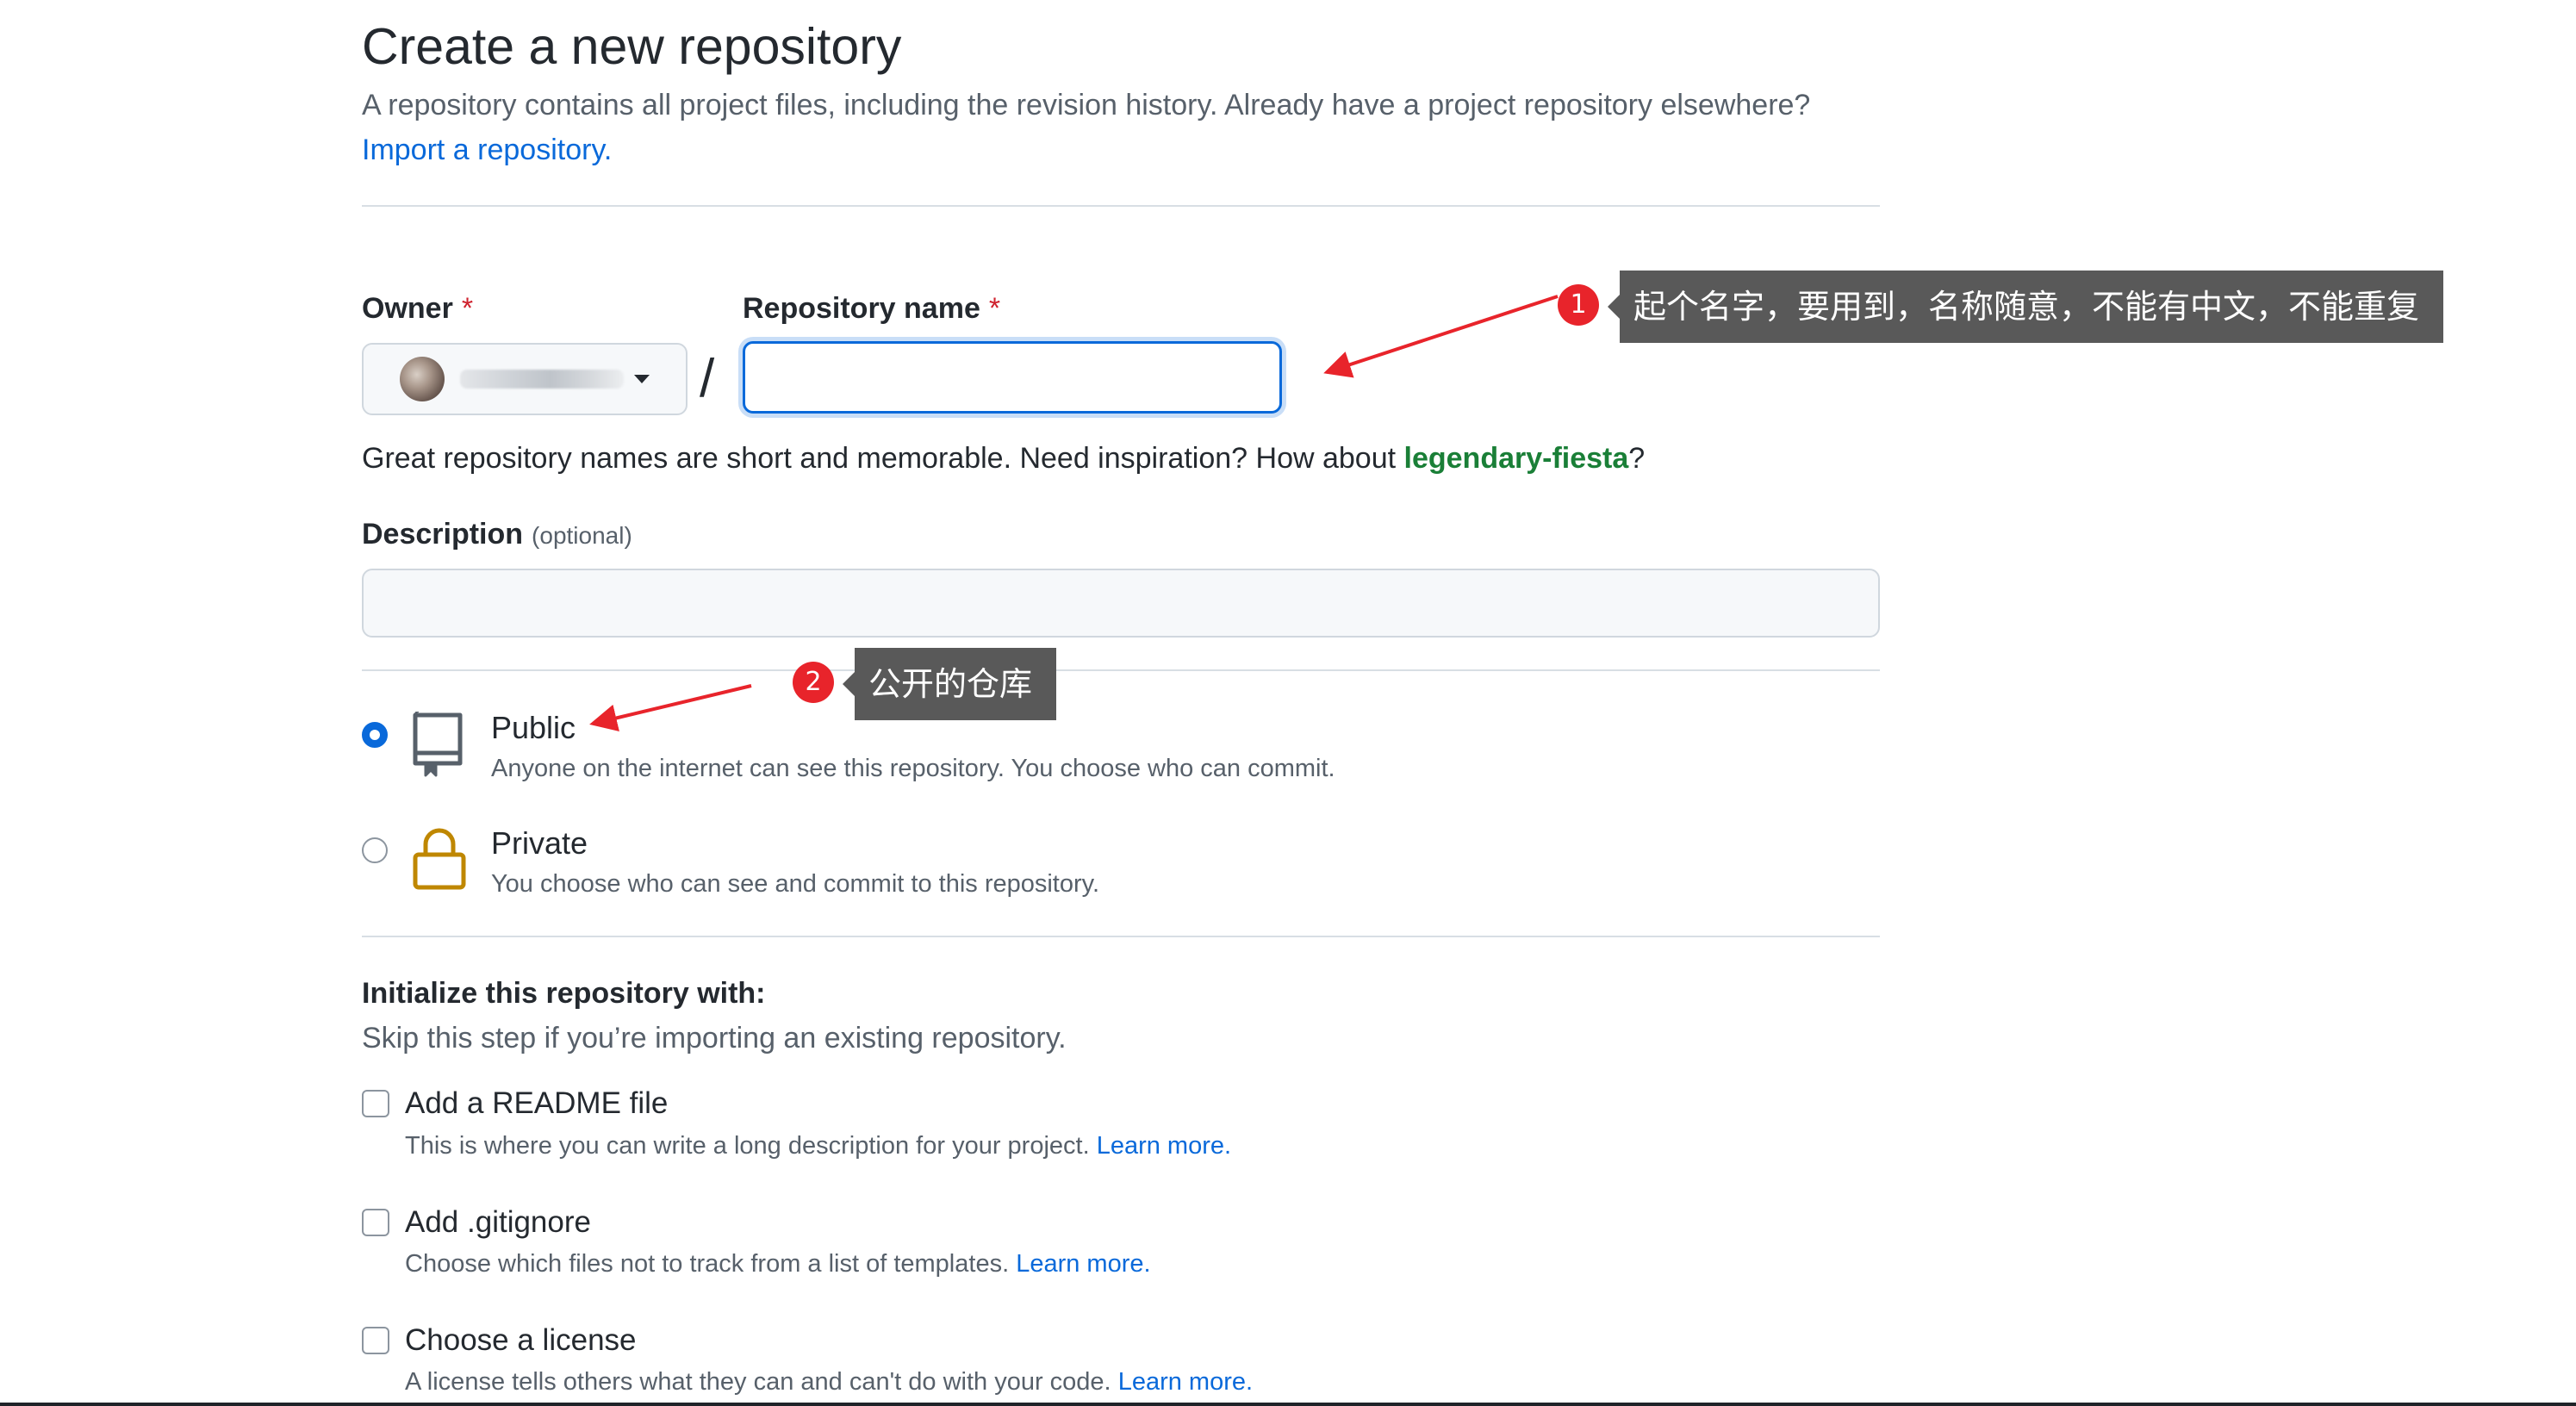 The image size is (2576, 1406). What do you see at coordinates (2026, 307) in the screenshot?
I see `annotation-callout-1: 起个名字，要用到，名称随意，不能有中文，不能重复` at bounding box center [2026, 307].